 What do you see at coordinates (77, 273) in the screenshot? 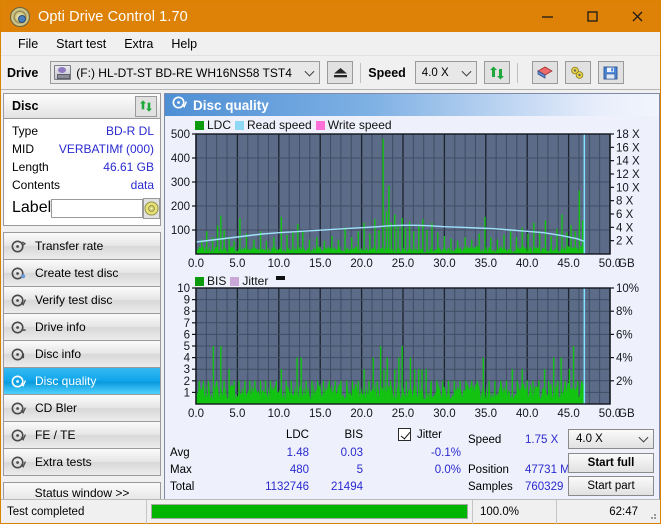
I see `sidebar-item-label: Create test disc` at bounding box center [77, 273].